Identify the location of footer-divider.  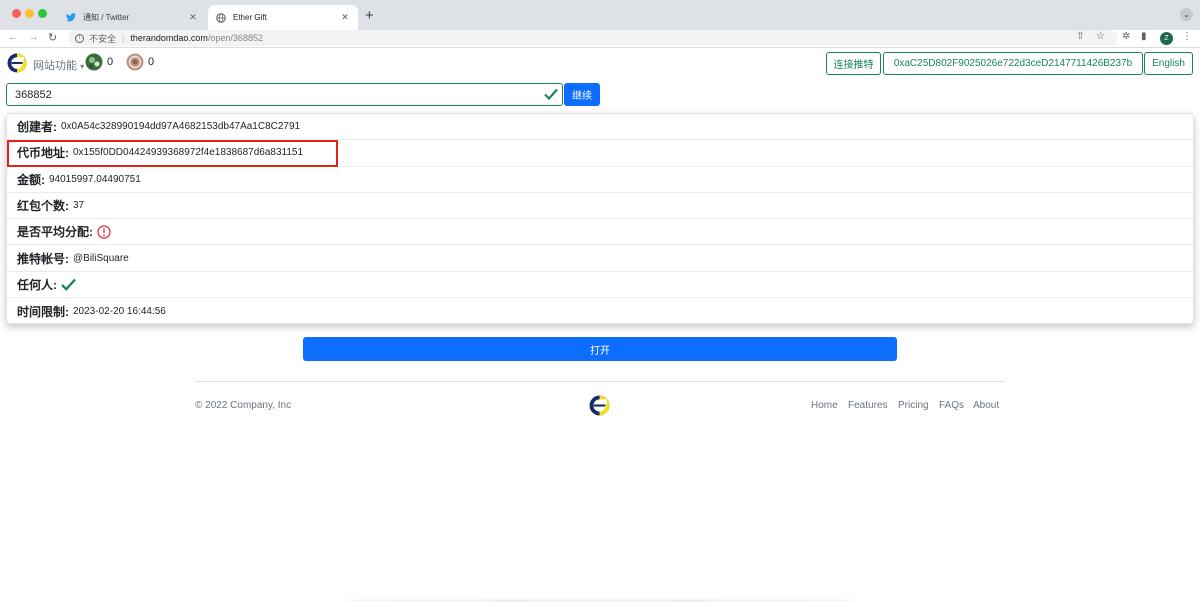
(600, 381).